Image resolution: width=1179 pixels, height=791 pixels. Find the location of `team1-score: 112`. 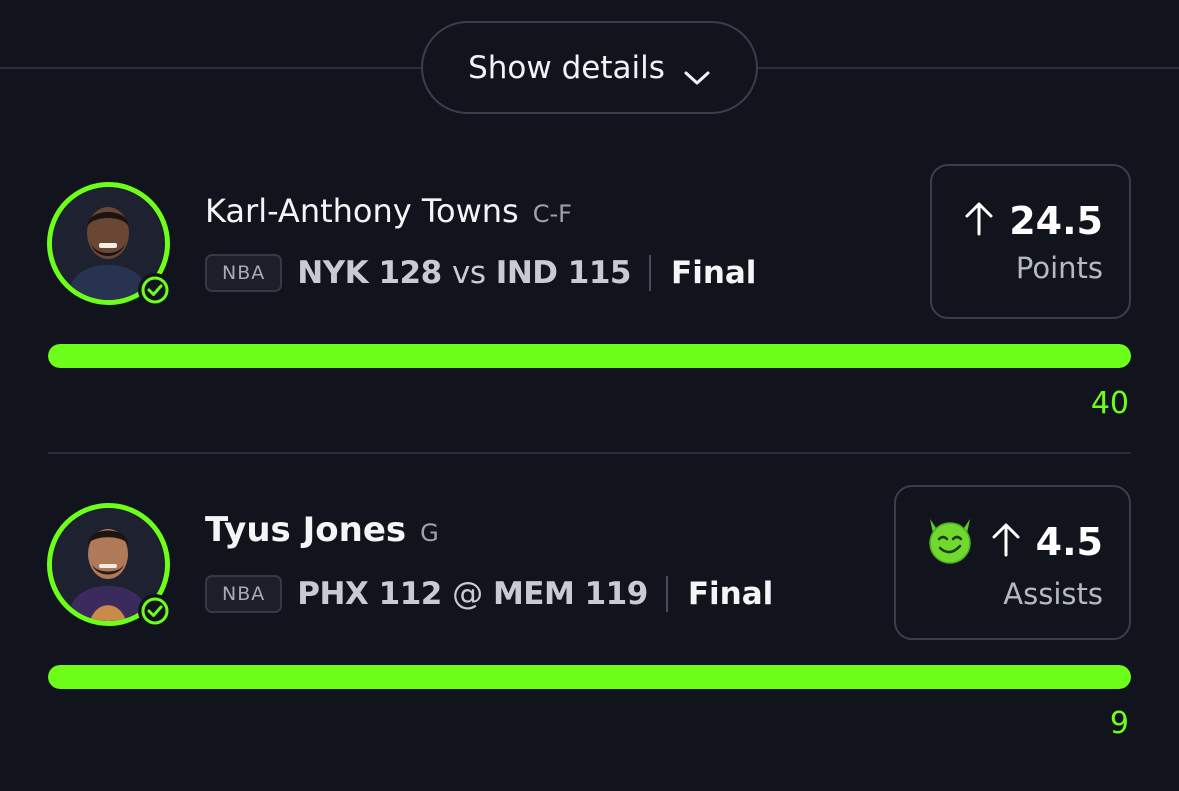

team1-score: 112 is located at coordinates (410, 594).